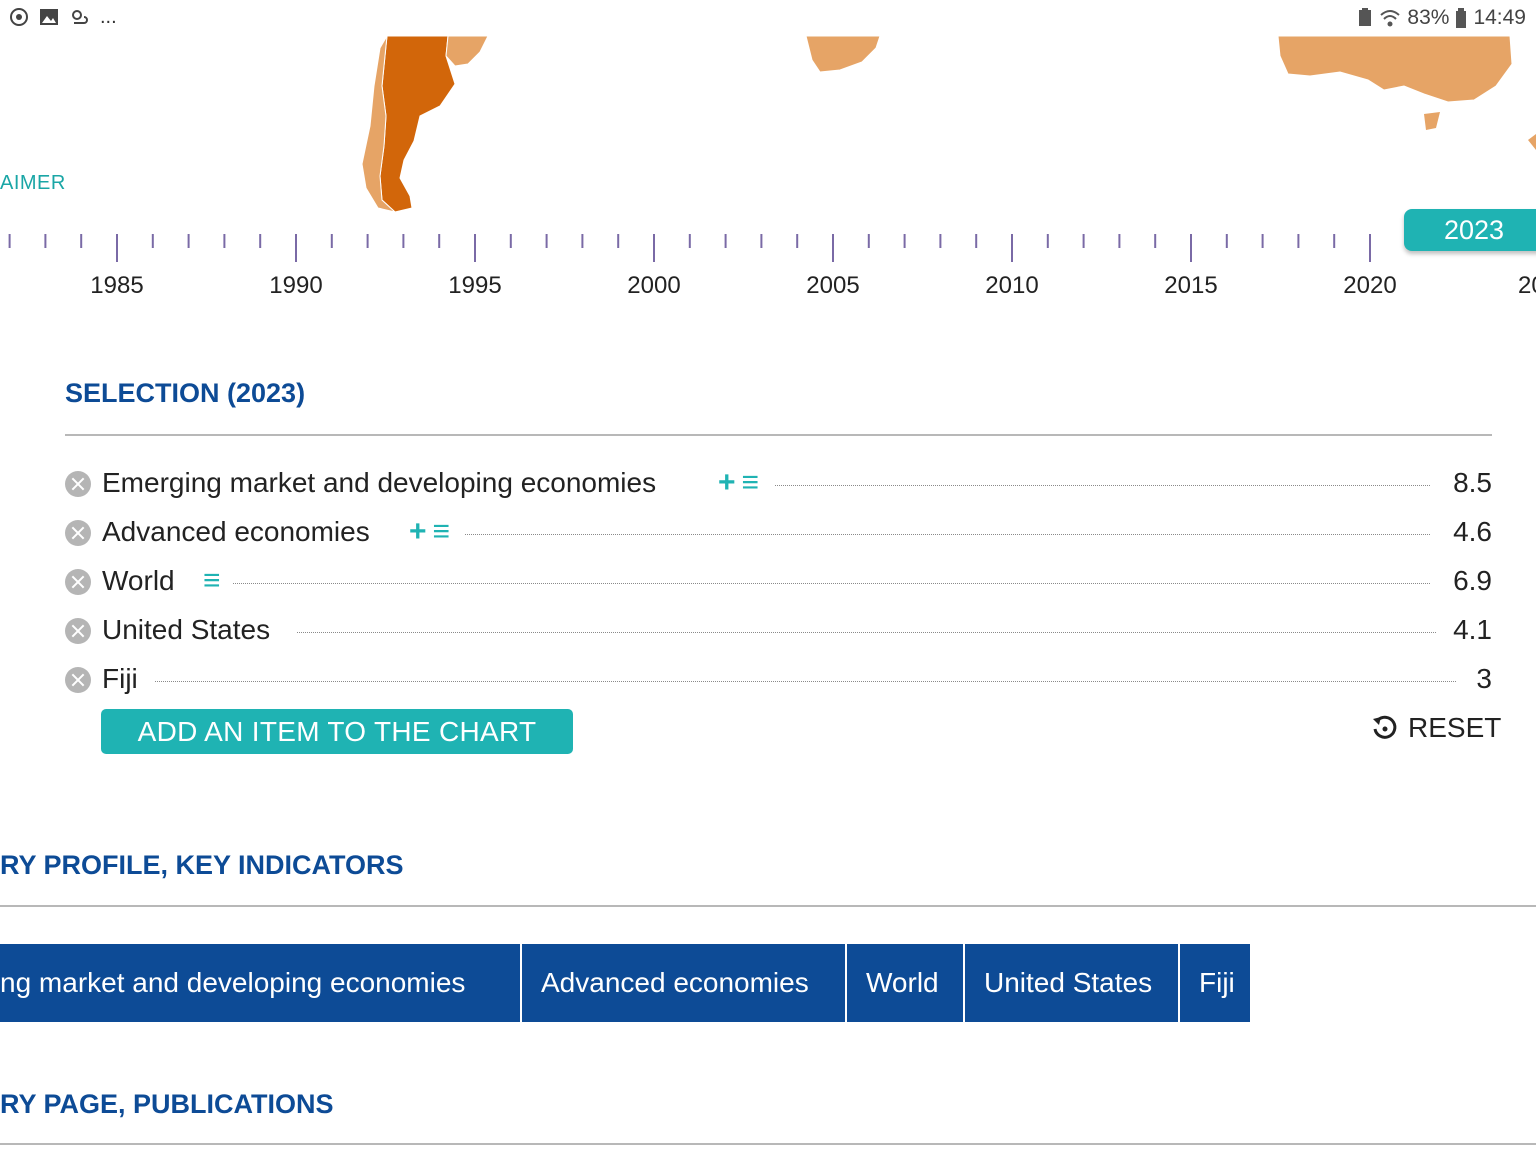 Image resolution: width=1536 pixels, height=1152 pixels. What do you see at coordinates (474, 286) in the screenshot?
I see `year-label: 1995` at bounding box center [474, 286].